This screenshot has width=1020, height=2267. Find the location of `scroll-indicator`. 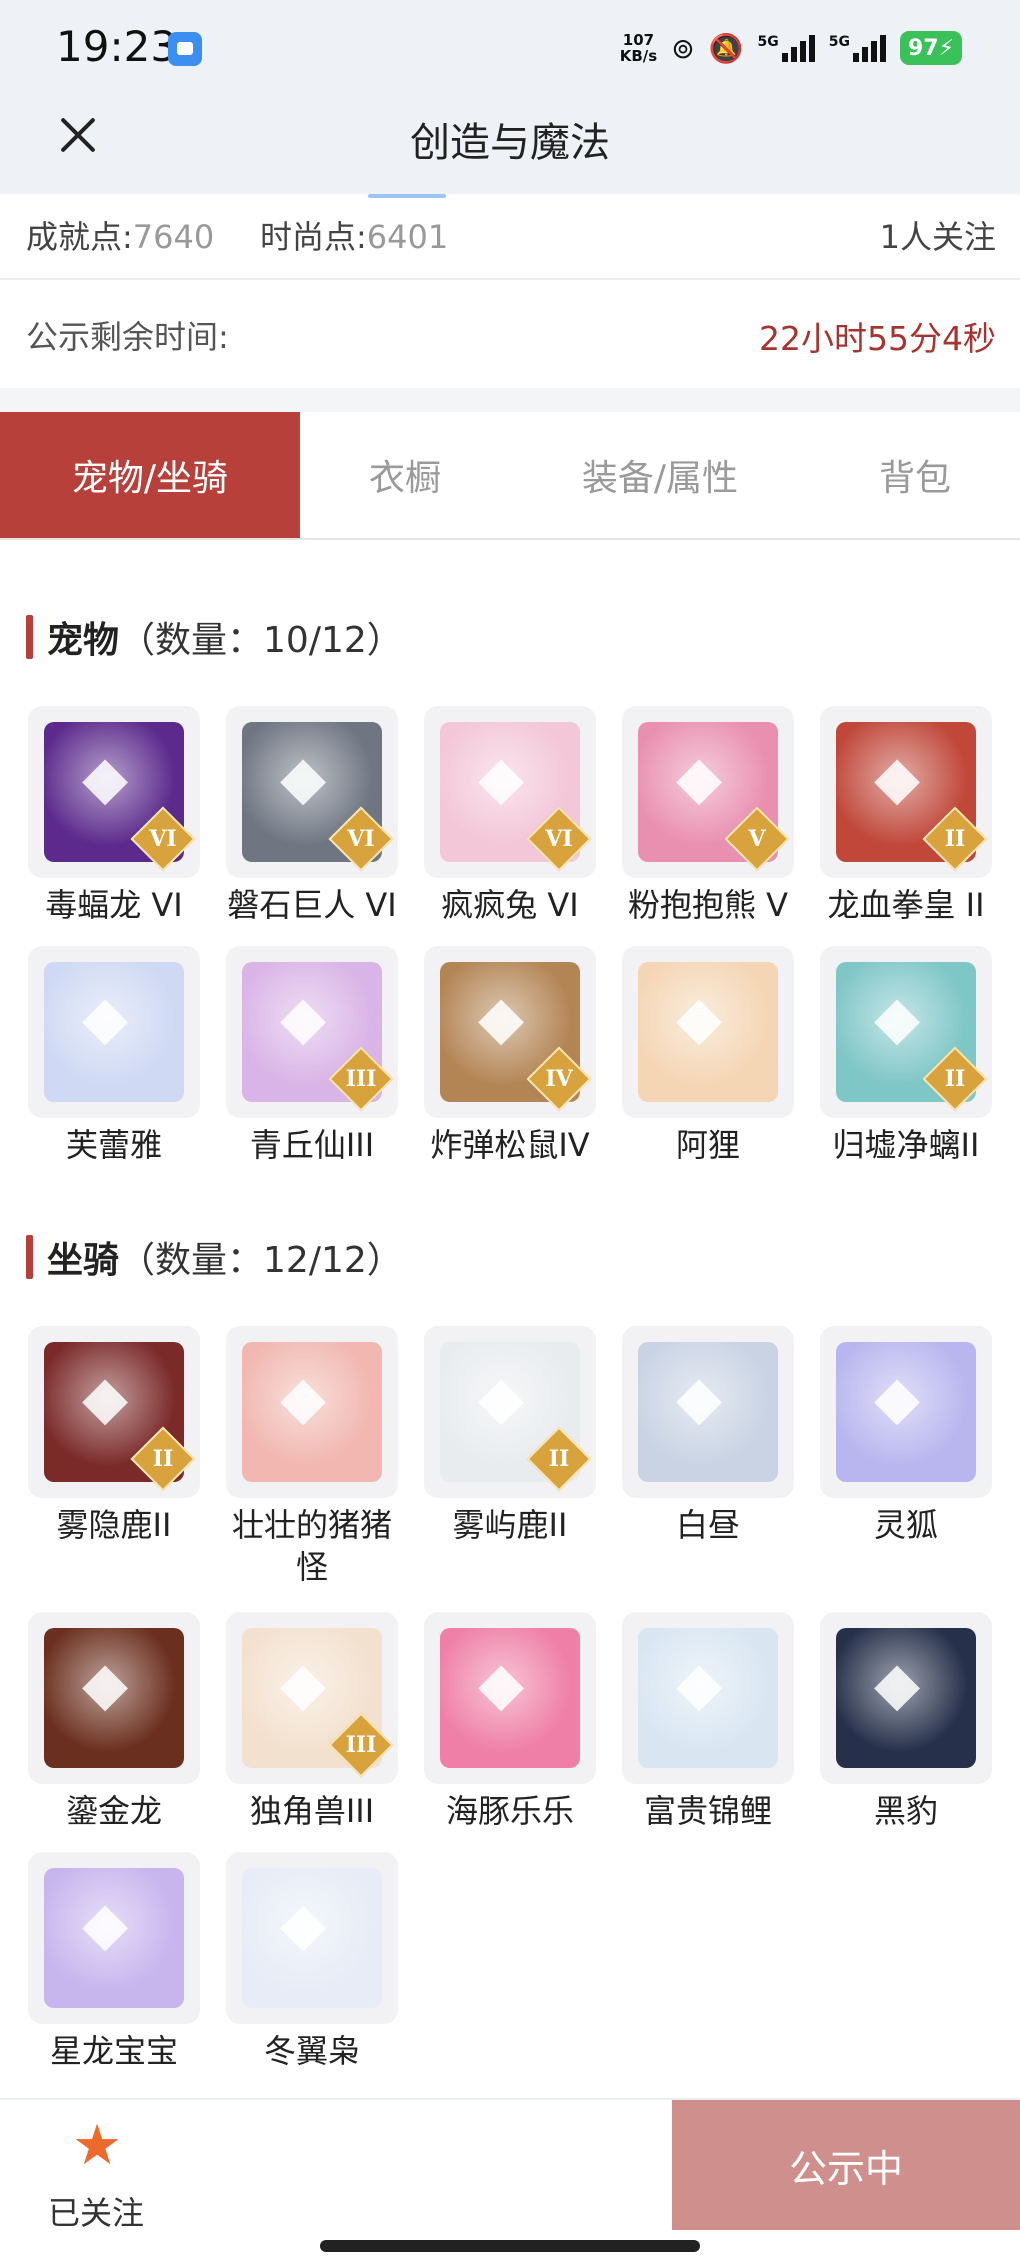

scroll-indicator is located at coordinates (407, 196).